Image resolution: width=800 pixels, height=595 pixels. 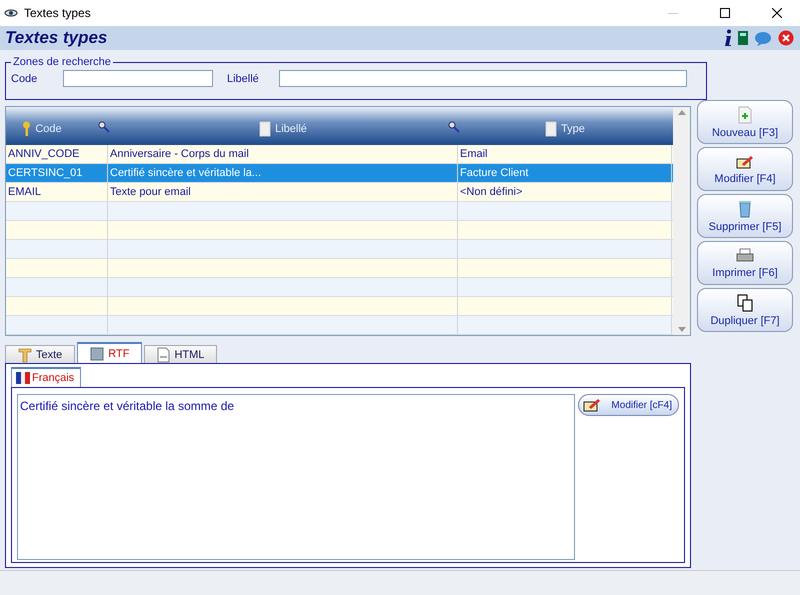 What do you see at coordinates (565, 126) in the screenshot?
I see `column-header: Type` at bounding box center [565, 126].